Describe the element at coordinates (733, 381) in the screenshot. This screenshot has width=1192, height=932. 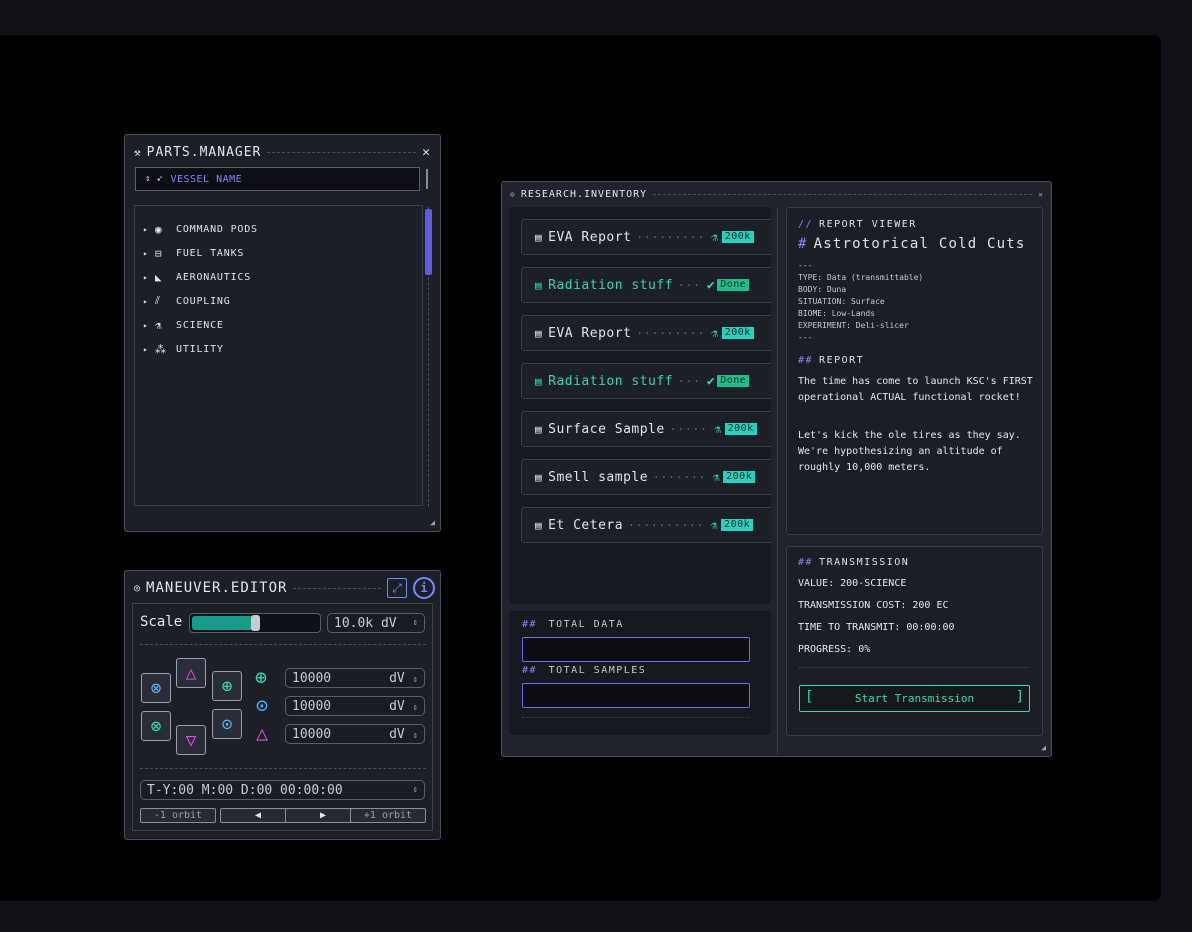
I see `status-badge: Done` at that location.